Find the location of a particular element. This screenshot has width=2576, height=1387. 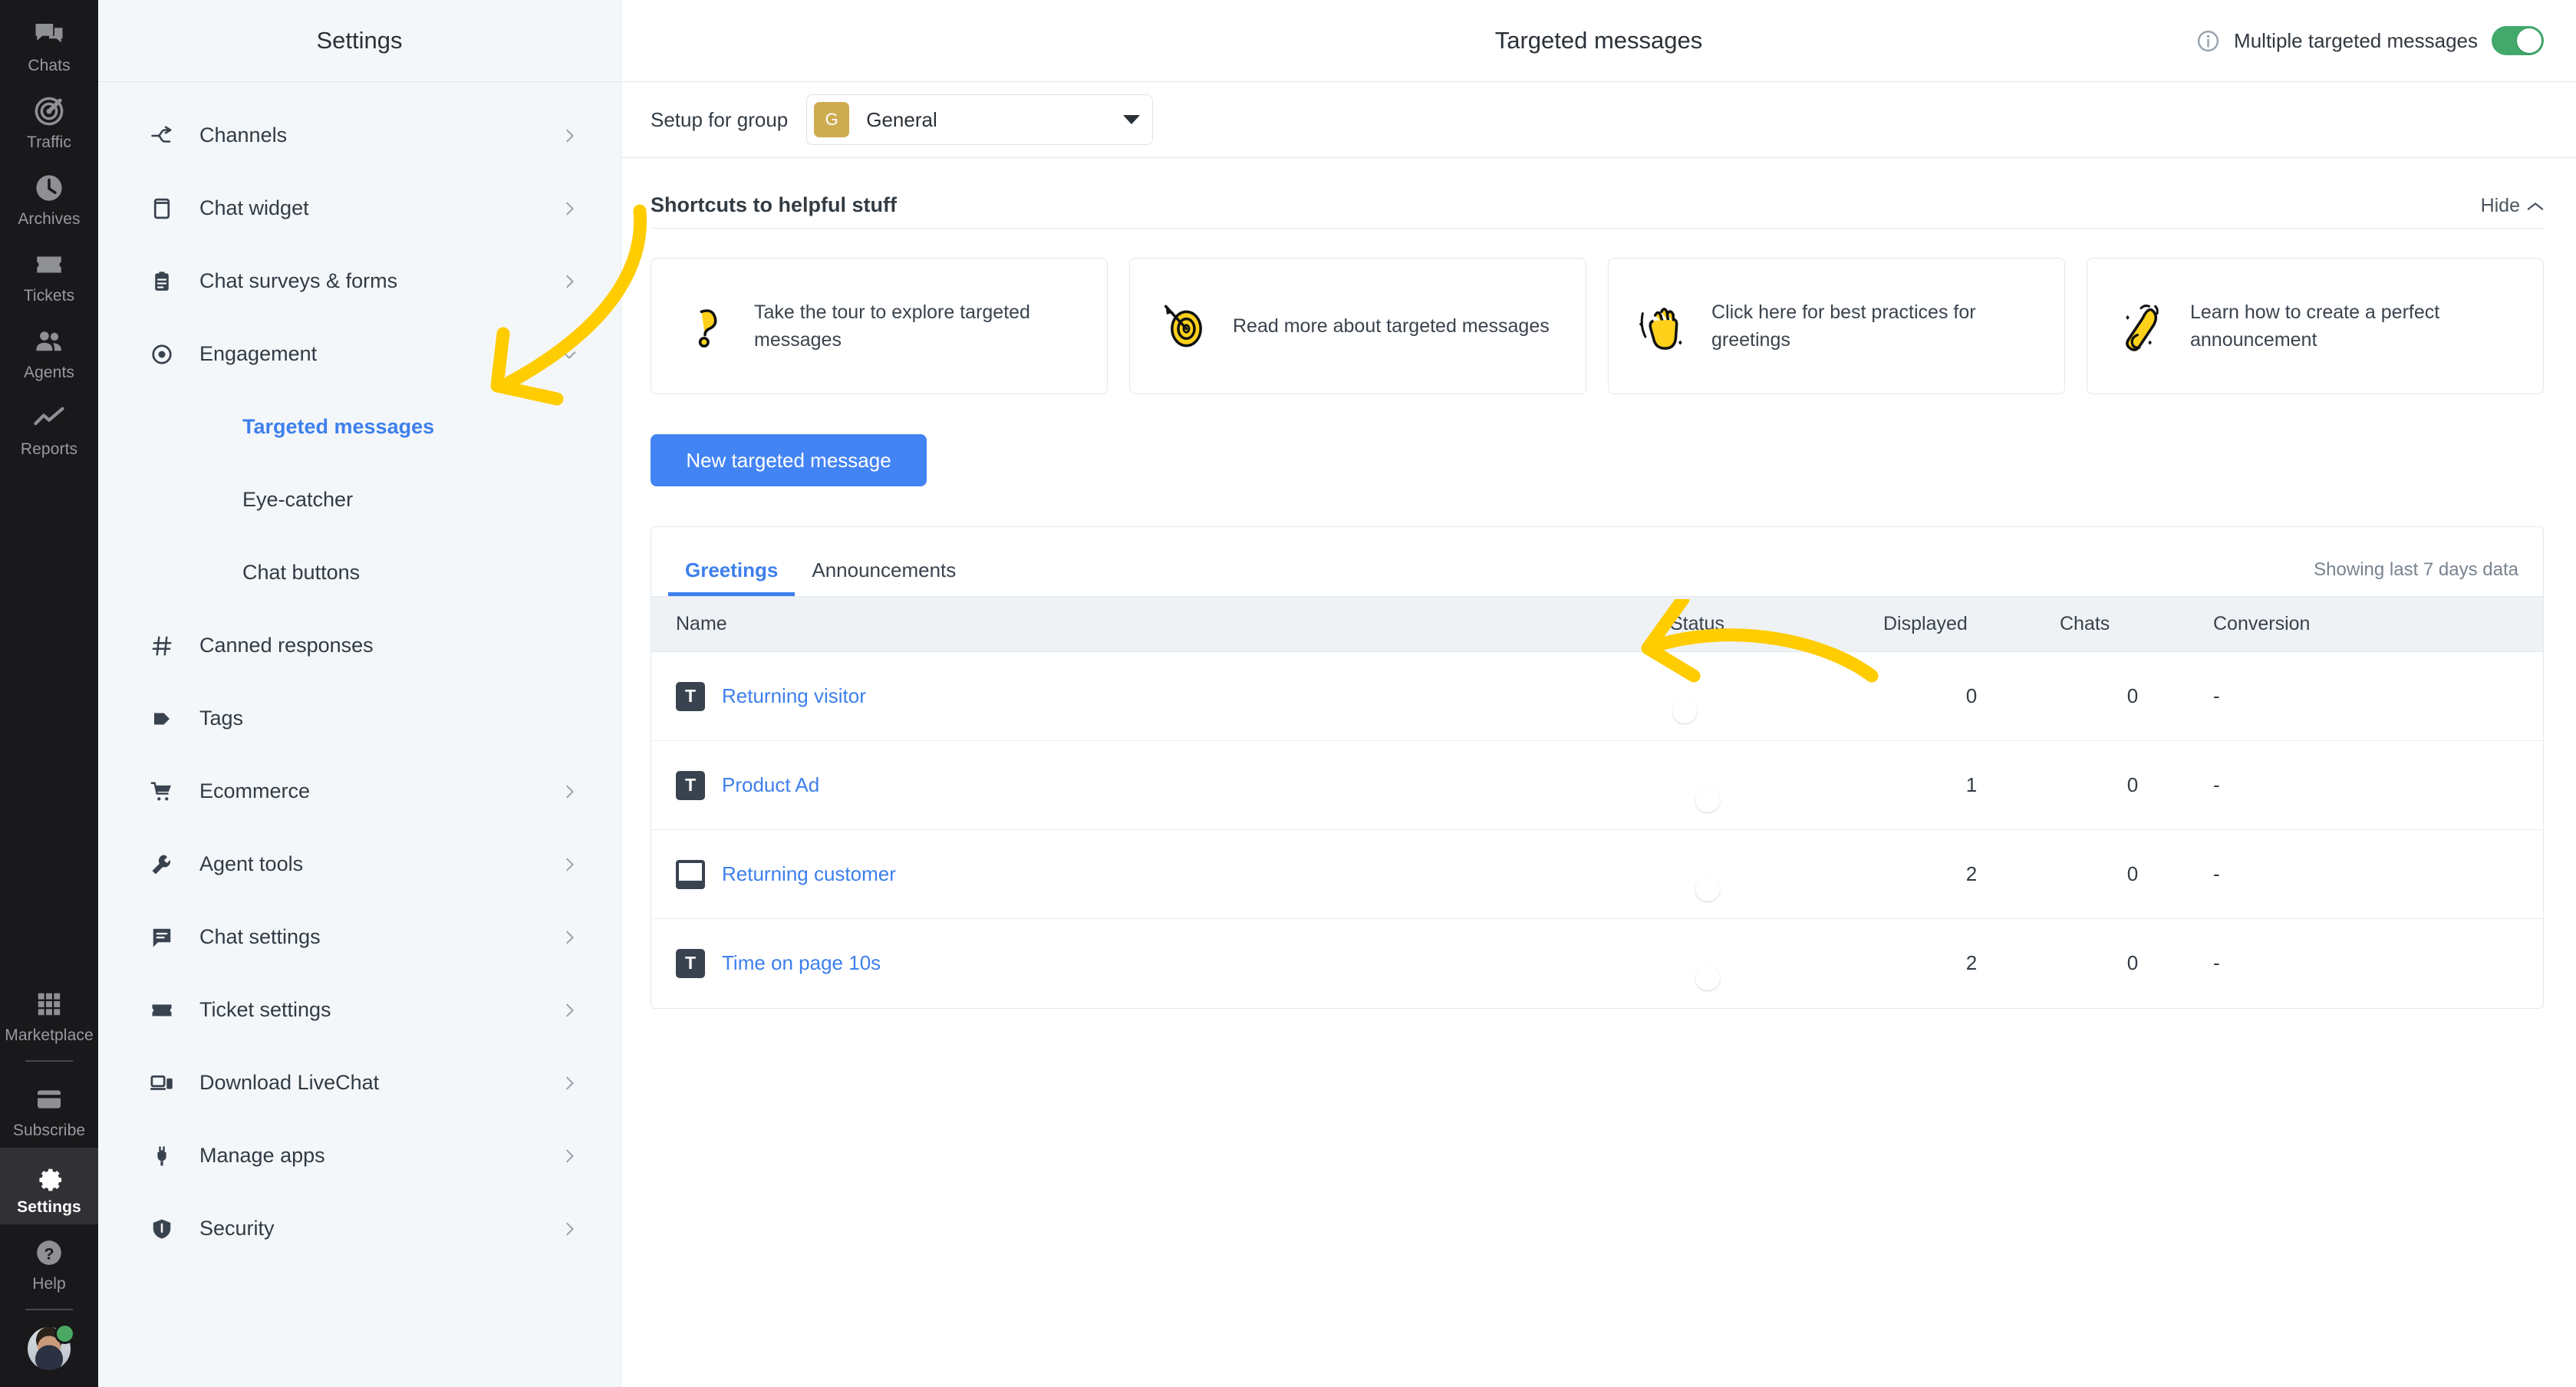

group-select: G General is located at coordinates (980, 119).